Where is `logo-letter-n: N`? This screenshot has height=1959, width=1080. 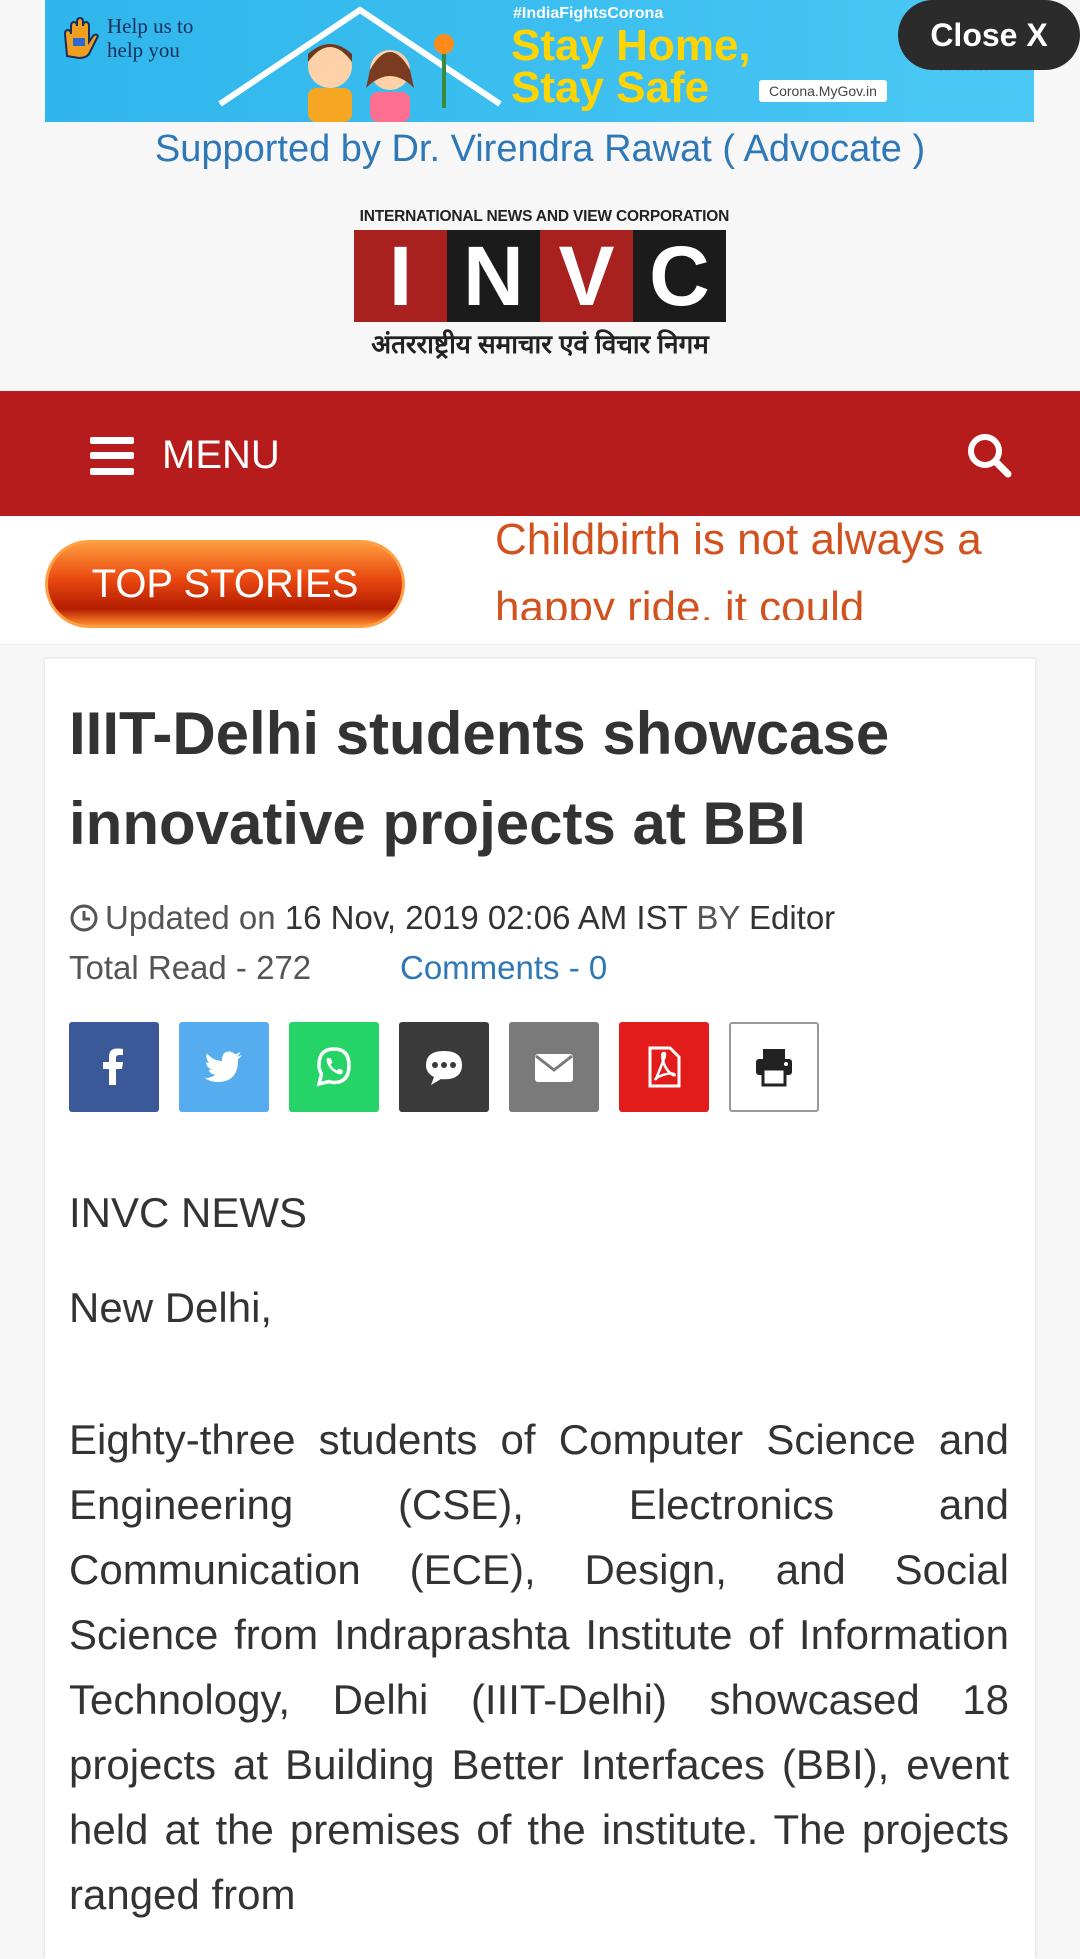
logo-letter-n: N is located at coordinates (493, 276).